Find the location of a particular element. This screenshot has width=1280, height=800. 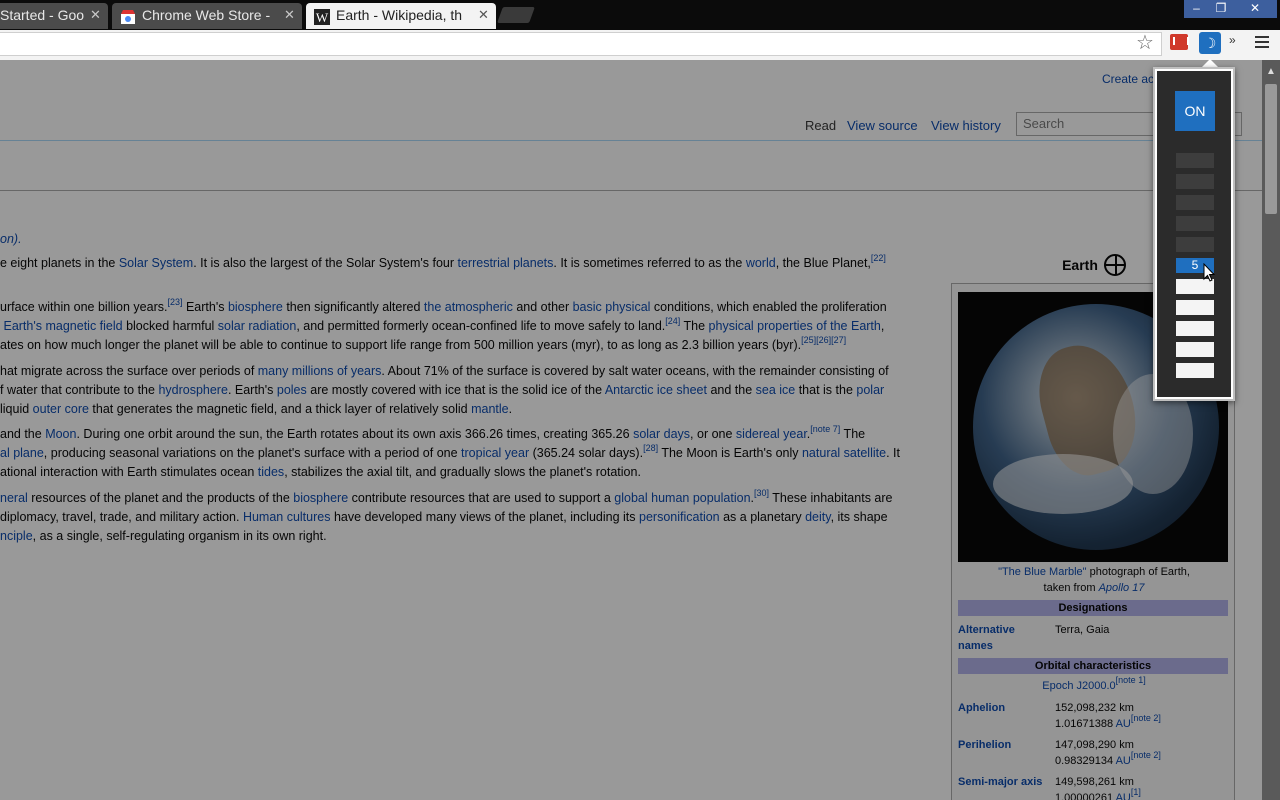

toggle-on-button: ON is located at coordinates (1195, 111).